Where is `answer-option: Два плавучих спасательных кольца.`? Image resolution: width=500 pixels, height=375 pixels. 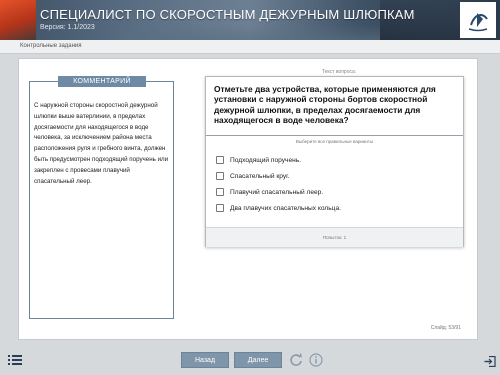 answer-option: Два плавучих спасательных кольца. is located at coordinates (278, 208).